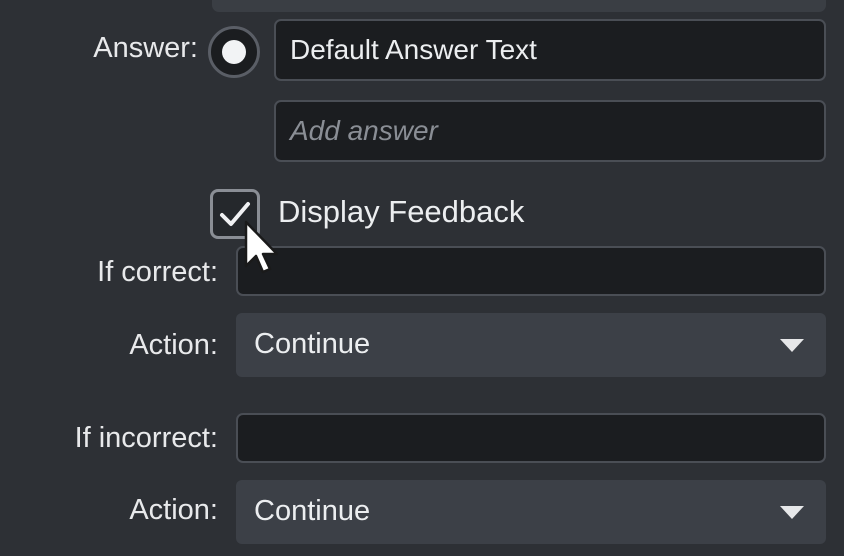 The width and height of the screenshot is (844, 556). Describe the element at coordinates (157, 272) in the screenshot. I see `if-correct-label: If correct:` at that location.